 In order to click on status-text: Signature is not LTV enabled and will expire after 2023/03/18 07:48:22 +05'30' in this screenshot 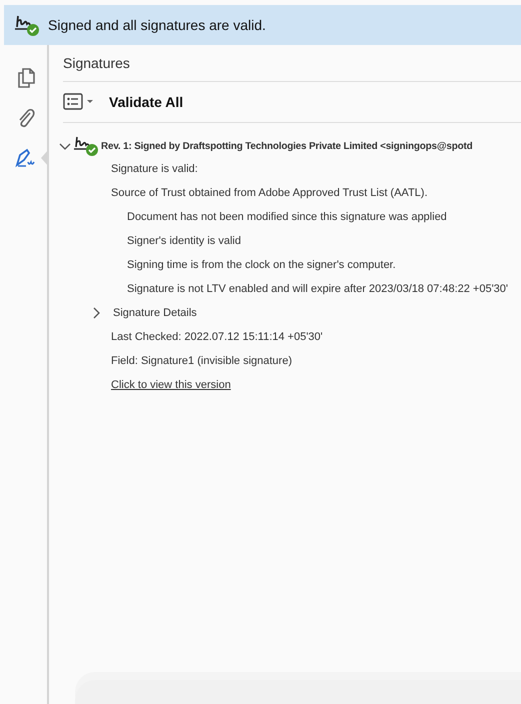, I will do `click(318, 289)`.